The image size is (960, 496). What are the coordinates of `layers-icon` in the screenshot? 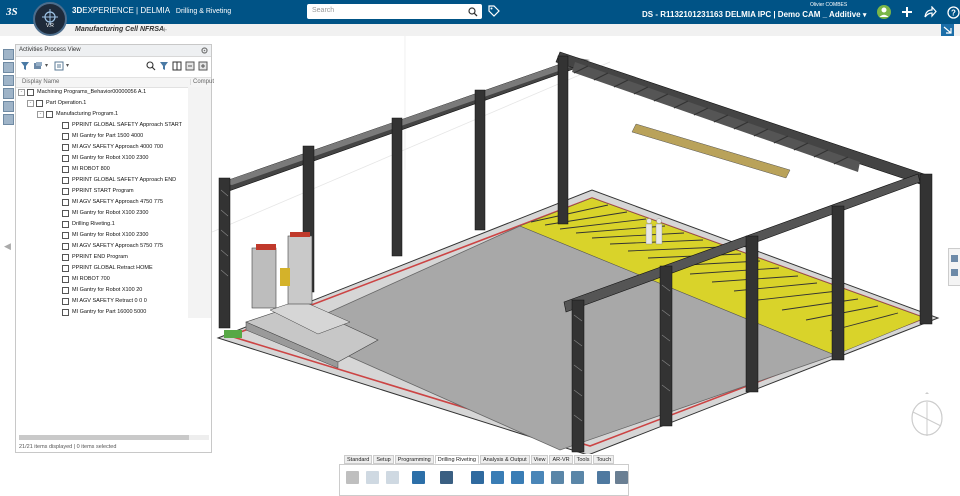 It's located at (8, 67).